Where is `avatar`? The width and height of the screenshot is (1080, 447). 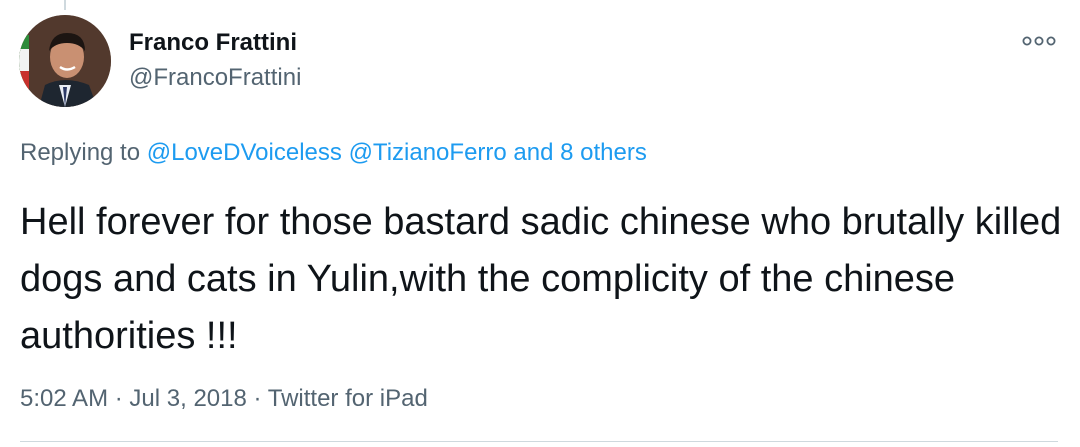 avatar is located at coordinates (65, 61).